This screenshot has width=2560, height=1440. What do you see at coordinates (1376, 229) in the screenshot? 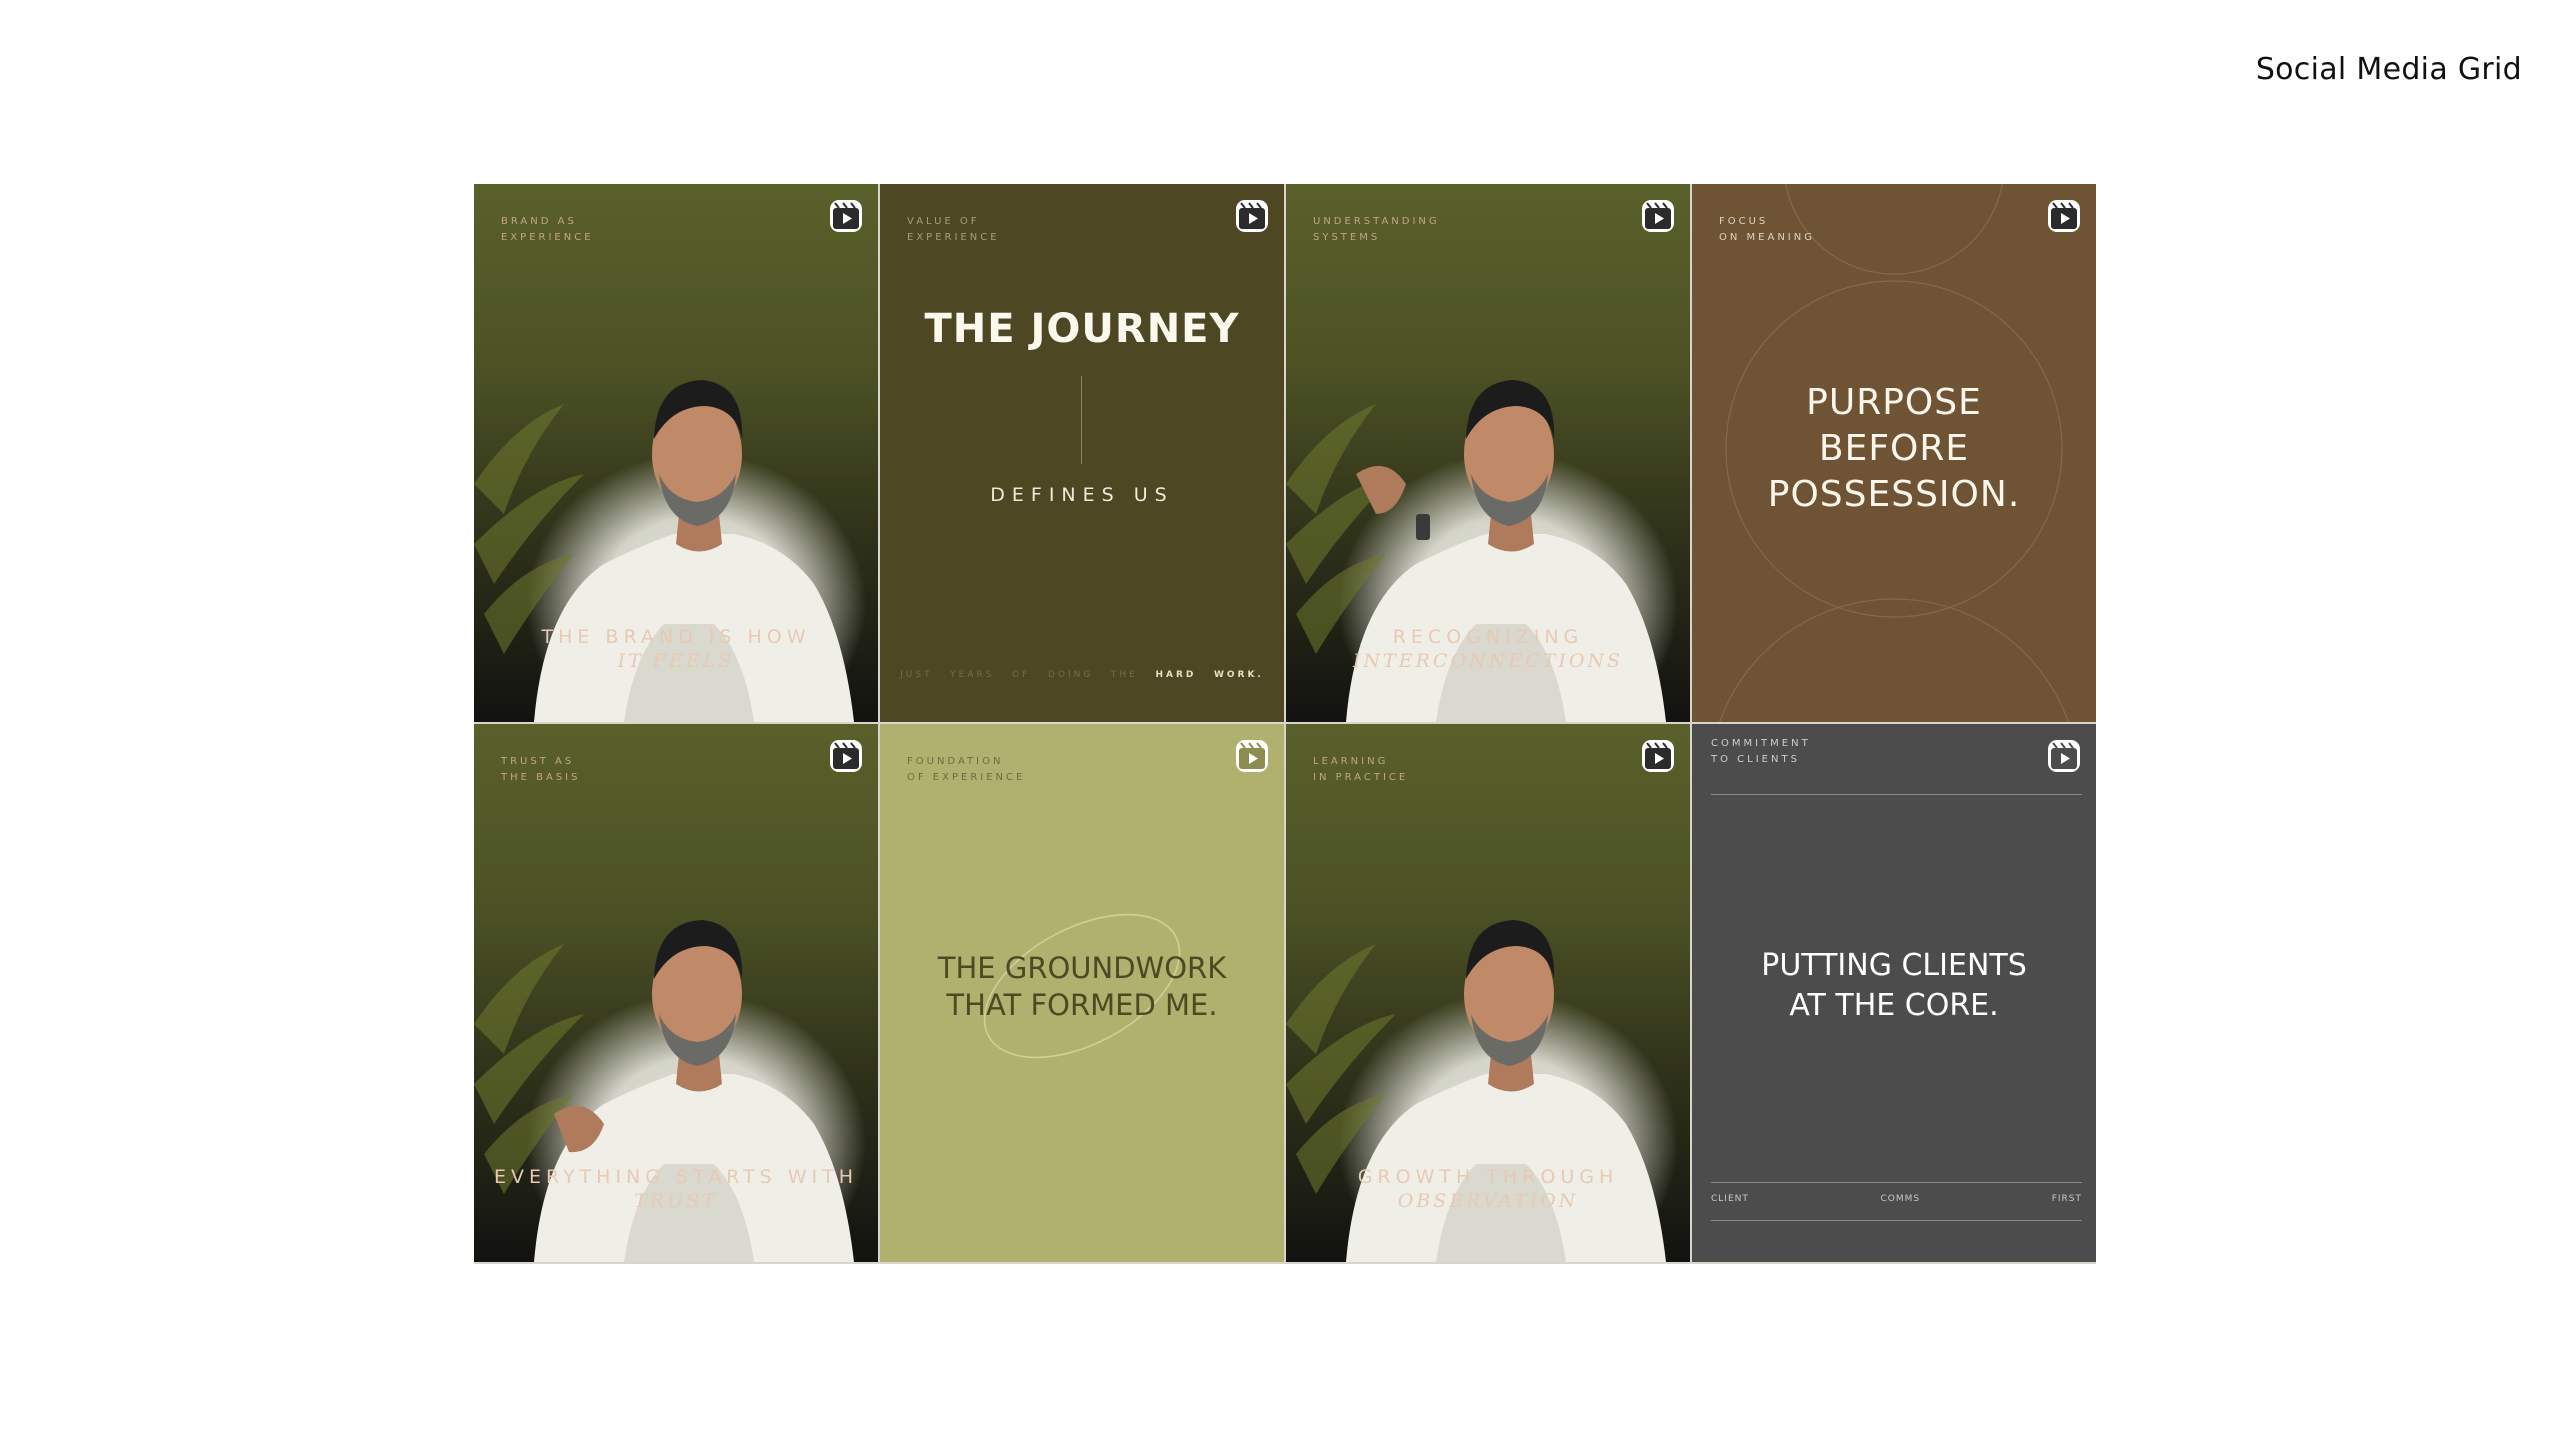
I see `post-eyebrow: UNDERSTANDING SYSTEMS` at bounding box center [1376, 229].